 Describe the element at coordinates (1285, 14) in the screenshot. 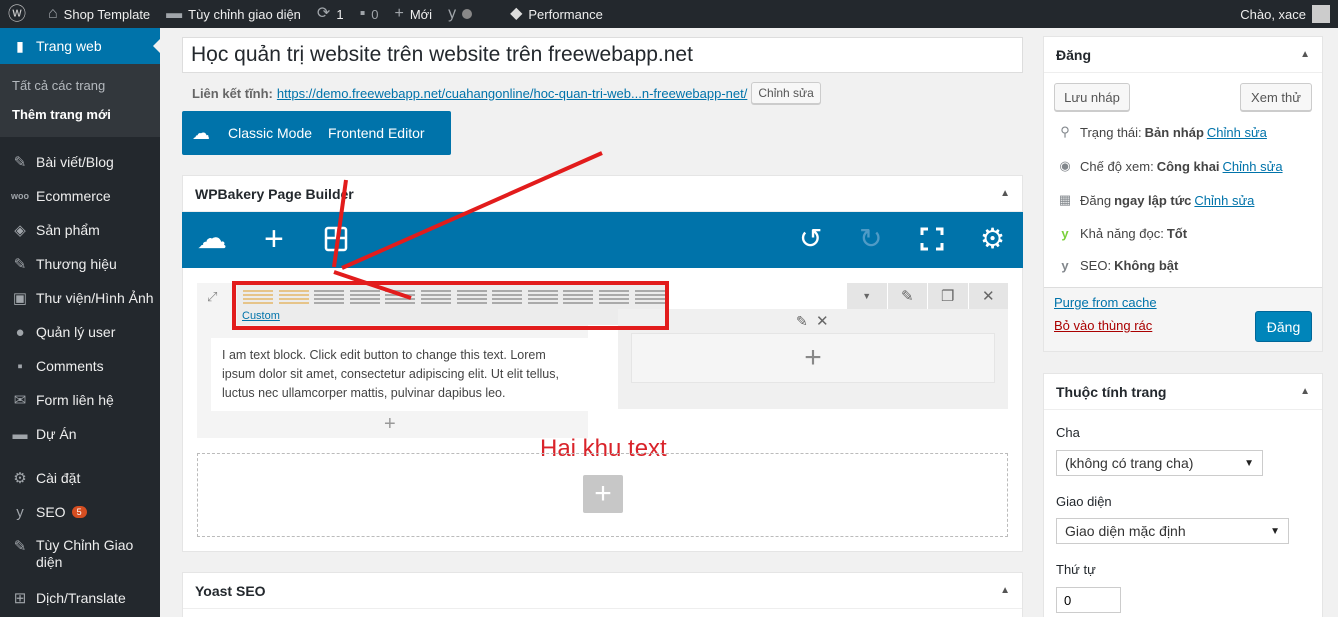

I see `account-link: Chào, xace` at that location.